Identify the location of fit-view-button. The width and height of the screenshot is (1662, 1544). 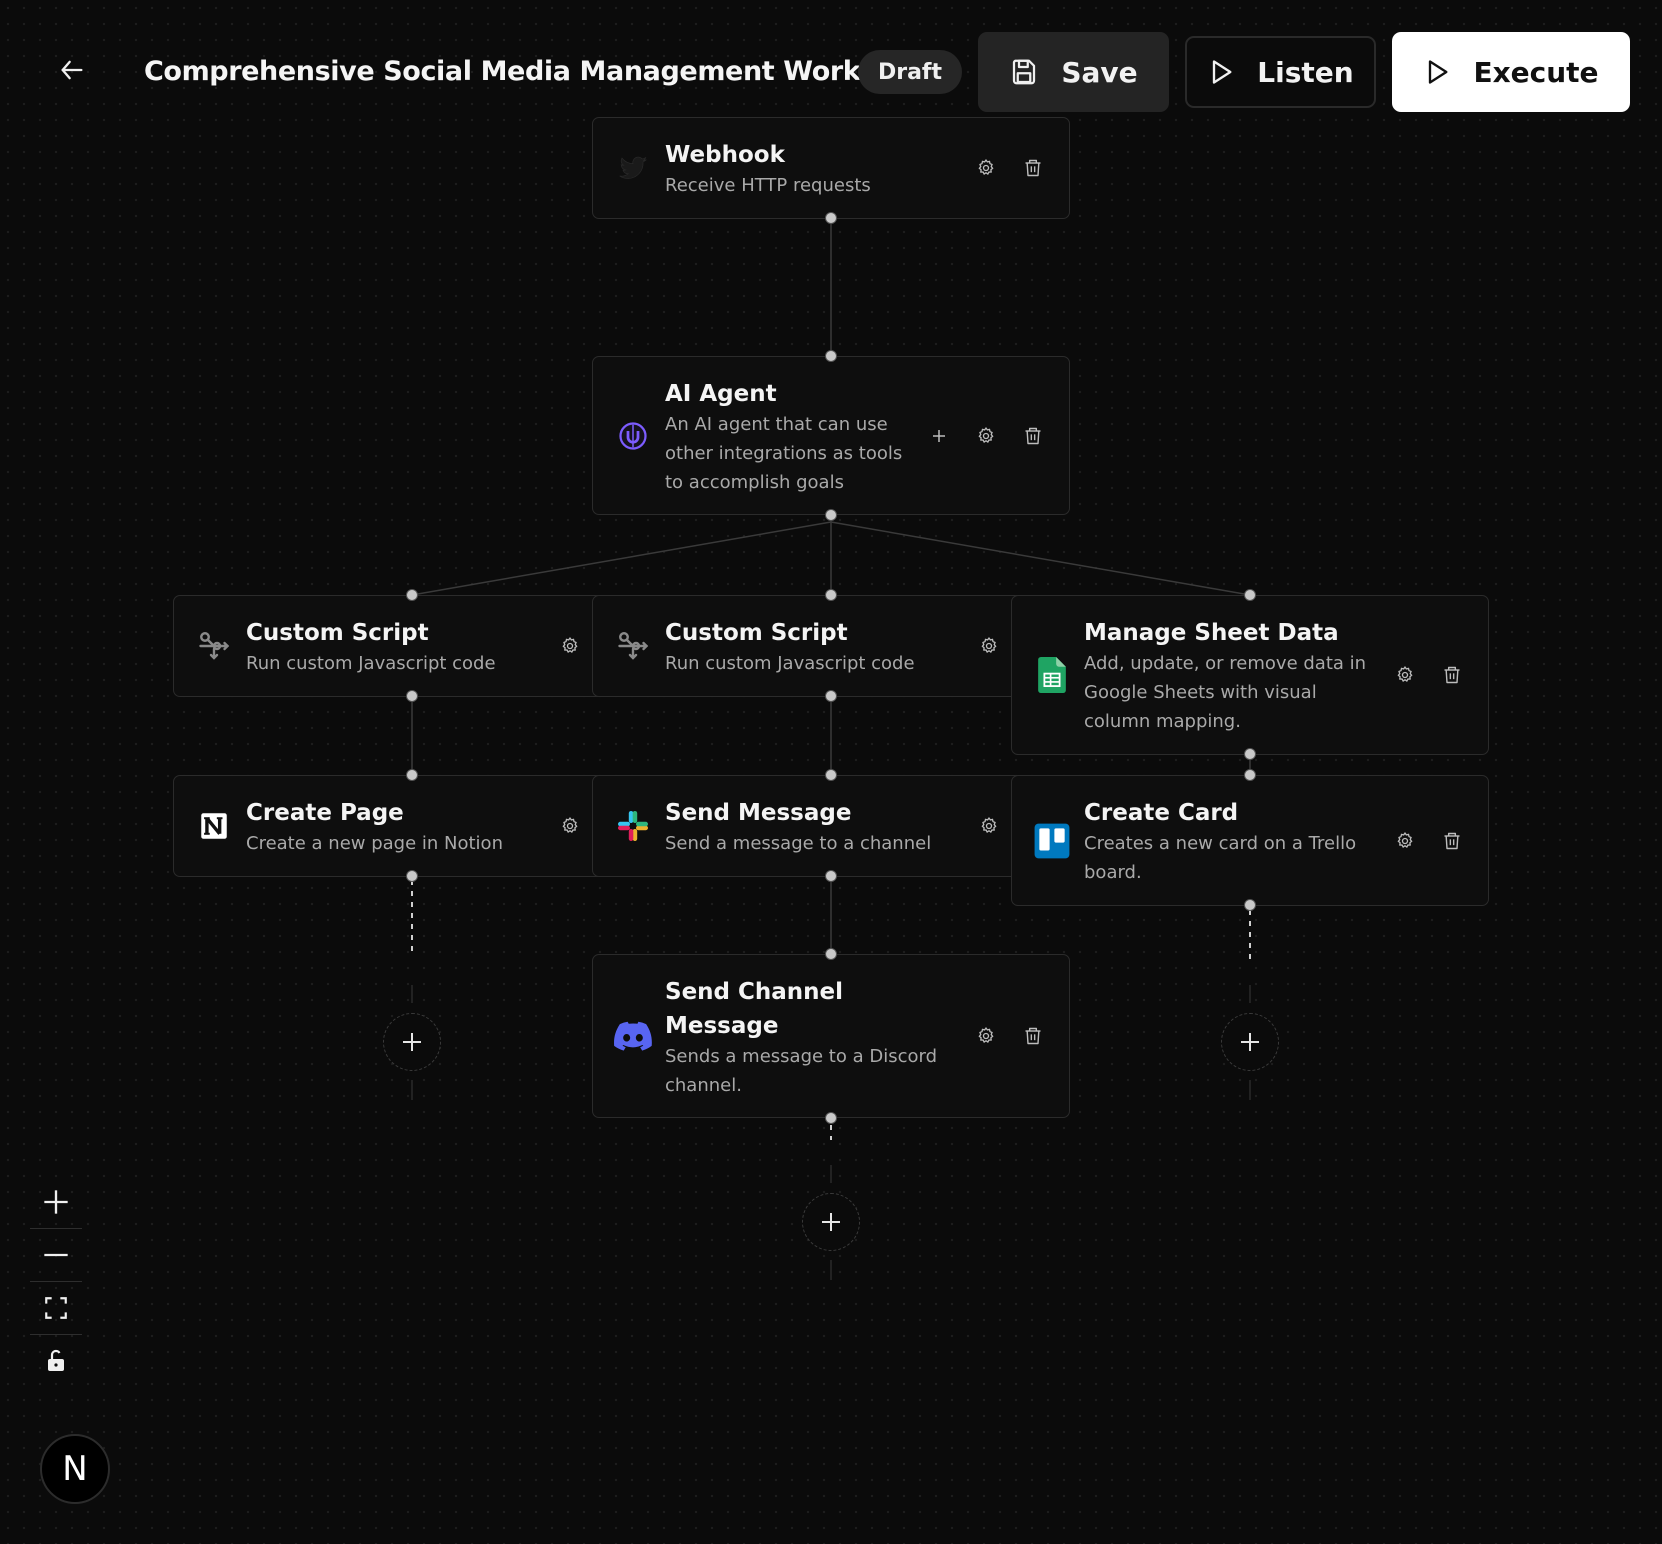
(56, 1308).